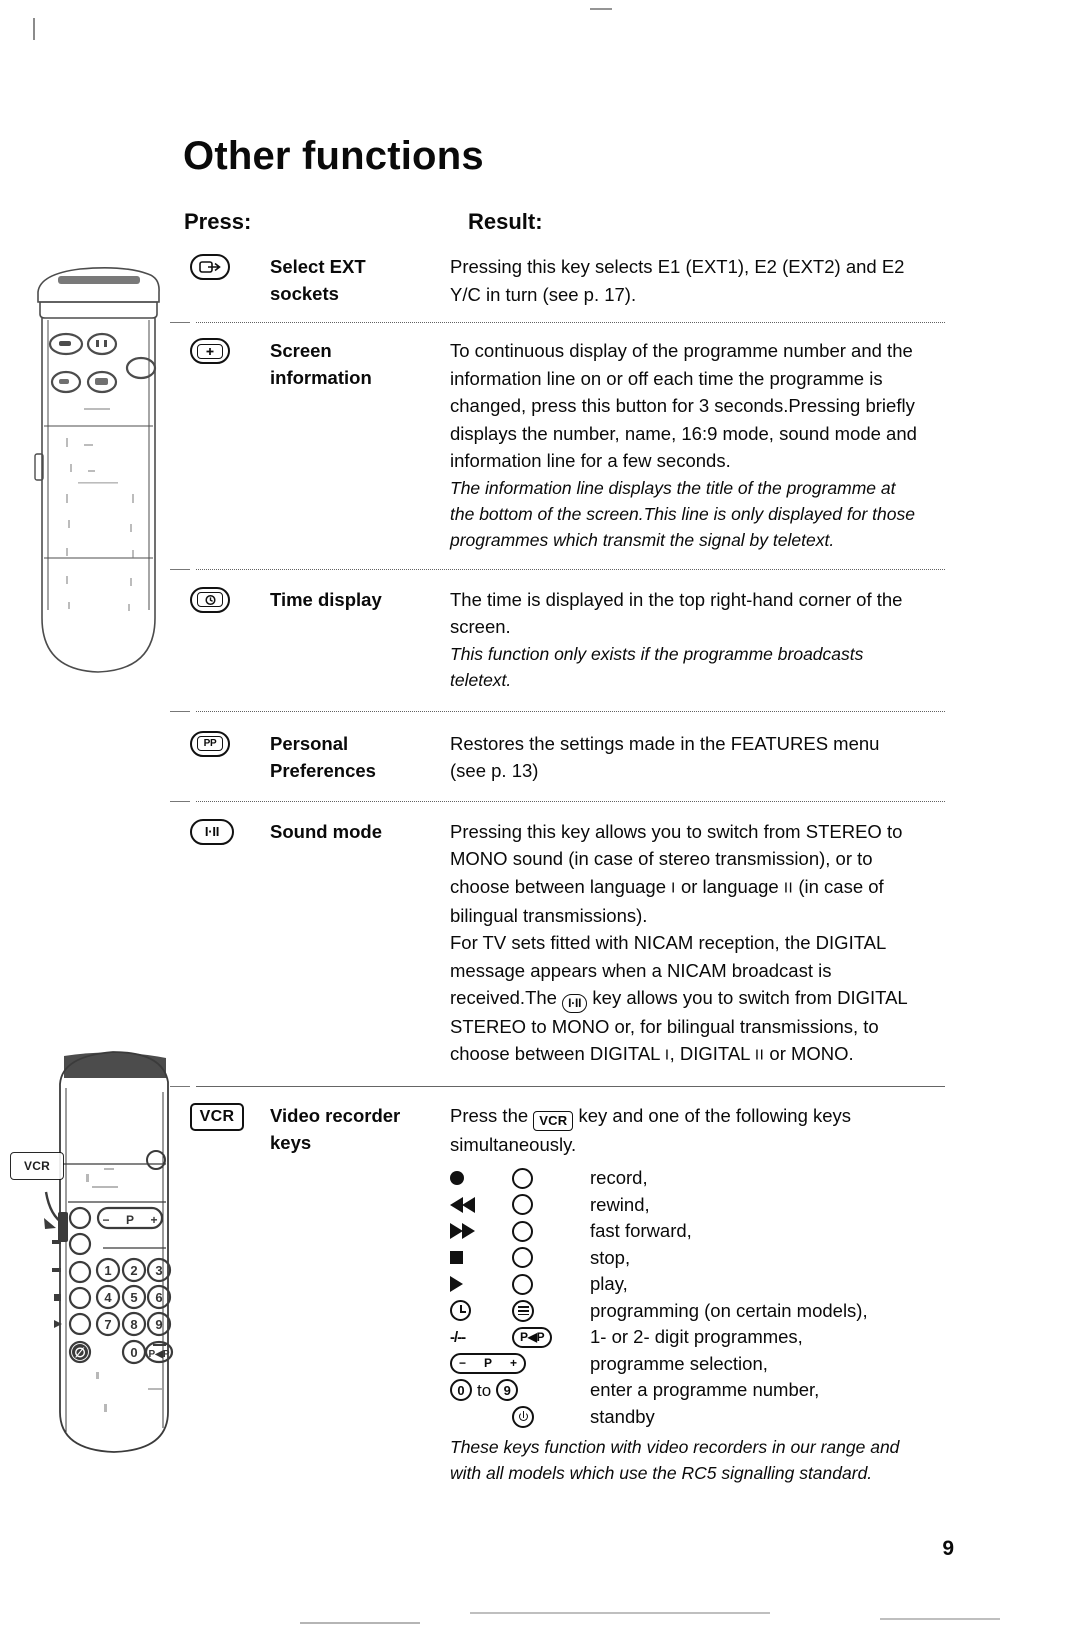  I want to click on standby-icon, so click(551, 1416).